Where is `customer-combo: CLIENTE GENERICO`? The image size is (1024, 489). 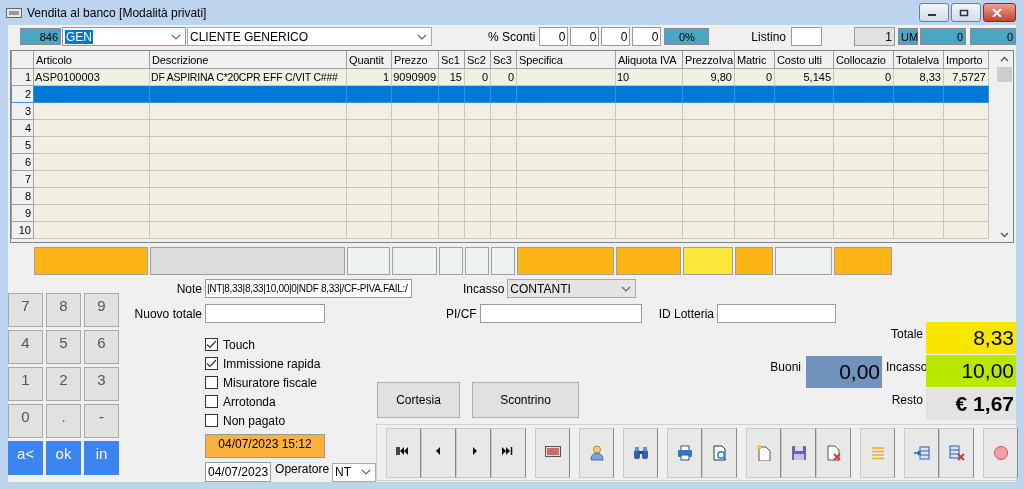 customer-combo: CLIENTE GENERICO is located at coordinates (309, 36).